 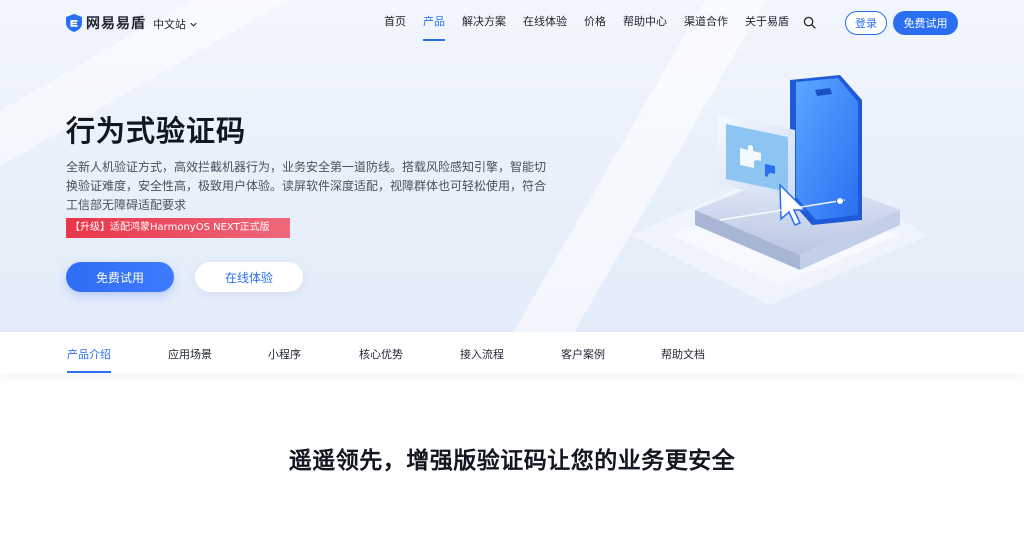 I want to click on nav-item-online-demo: 在线体验, so click(x=545, y=28).